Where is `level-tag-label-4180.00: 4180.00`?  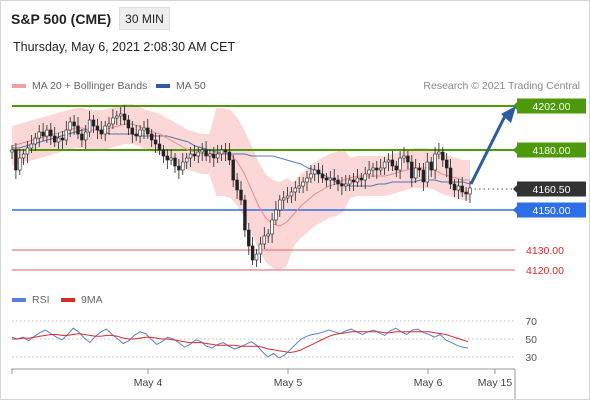 level-tag-label-4180.00: 4180.00 is located at coordinates (552, 151).